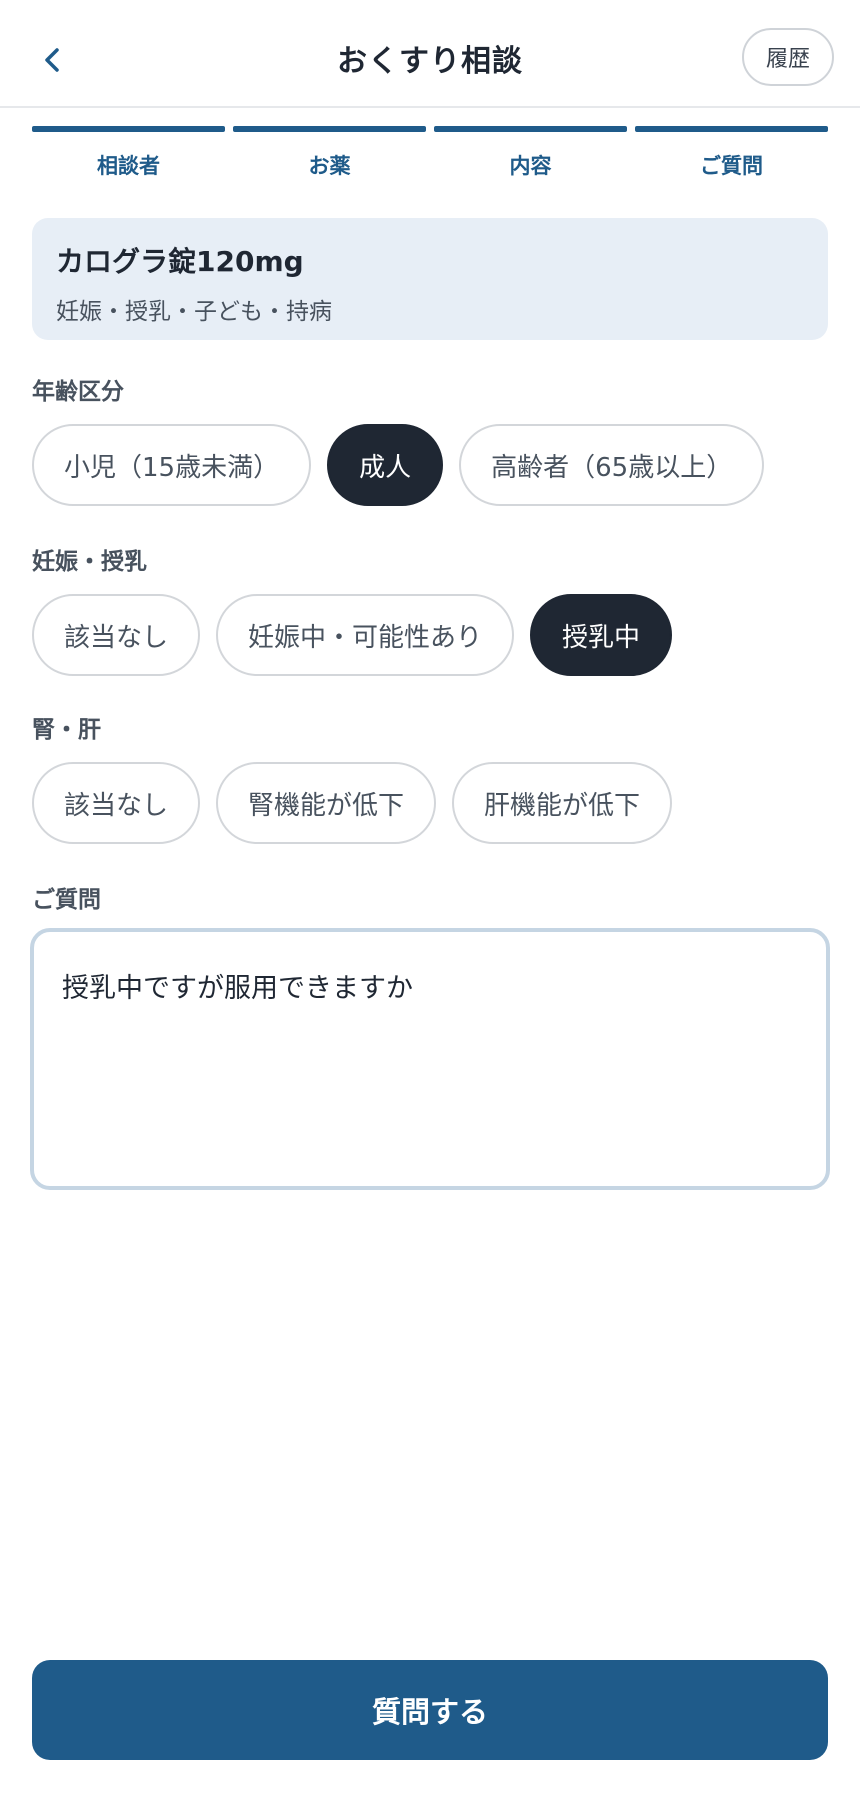  I want to click on organ-option-kidney: 腎機能が低下, so click(326, 803).